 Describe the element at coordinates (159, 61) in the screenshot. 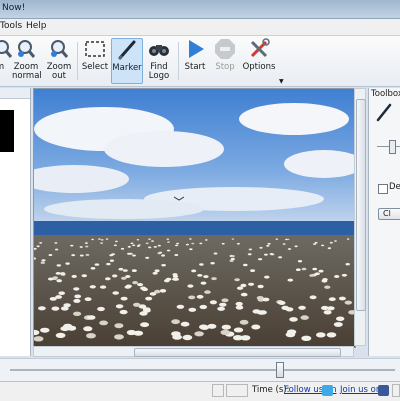

I see `find-logo-button: Find Logo` at that location.